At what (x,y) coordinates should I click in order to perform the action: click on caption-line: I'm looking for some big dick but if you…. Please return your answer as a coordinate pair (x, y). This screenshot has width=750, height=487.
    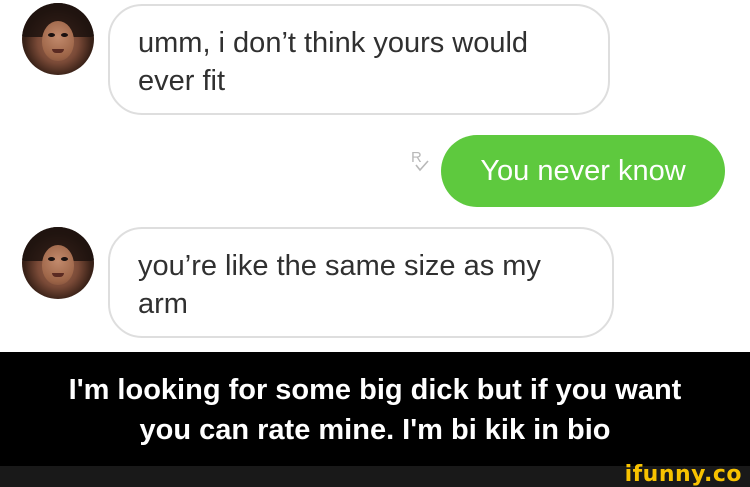
    Looking at the image, I should click on (375, 390).